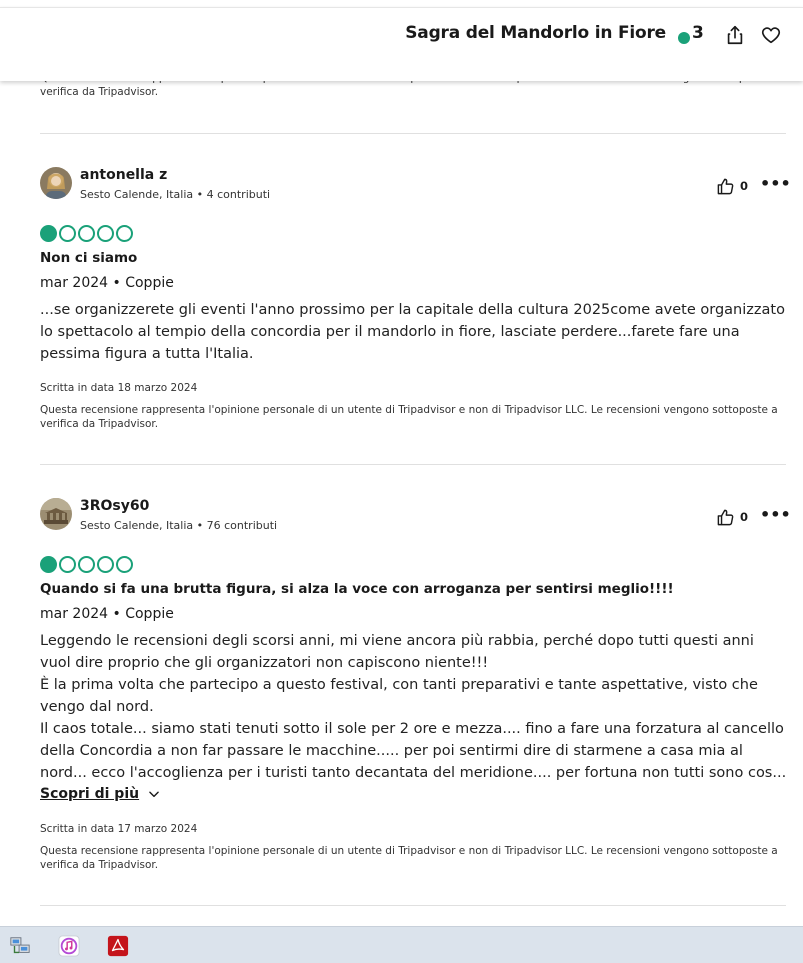 Image resolution: width=803 pixels, height=963 pixels. What do you see at coordinates (535, 33) in the screenshot?
I see `page-title: Sagra del Mandorlo in Fiore` at bounding box center [535, 33].